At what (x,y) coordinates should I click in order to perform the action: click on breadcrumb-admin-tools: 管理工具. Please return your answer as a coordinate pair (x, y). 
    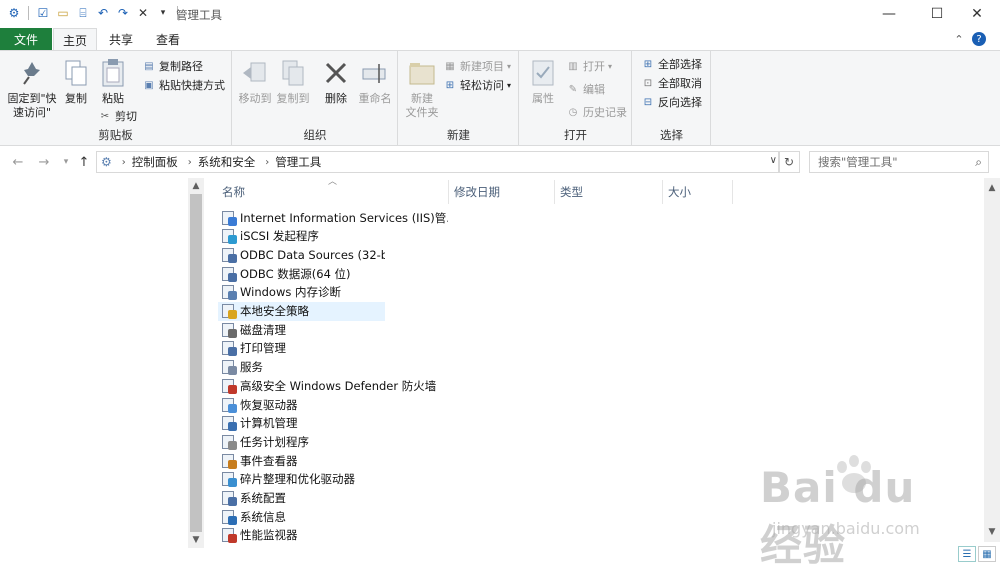
    Looking at the image, I should click on (298, 162).